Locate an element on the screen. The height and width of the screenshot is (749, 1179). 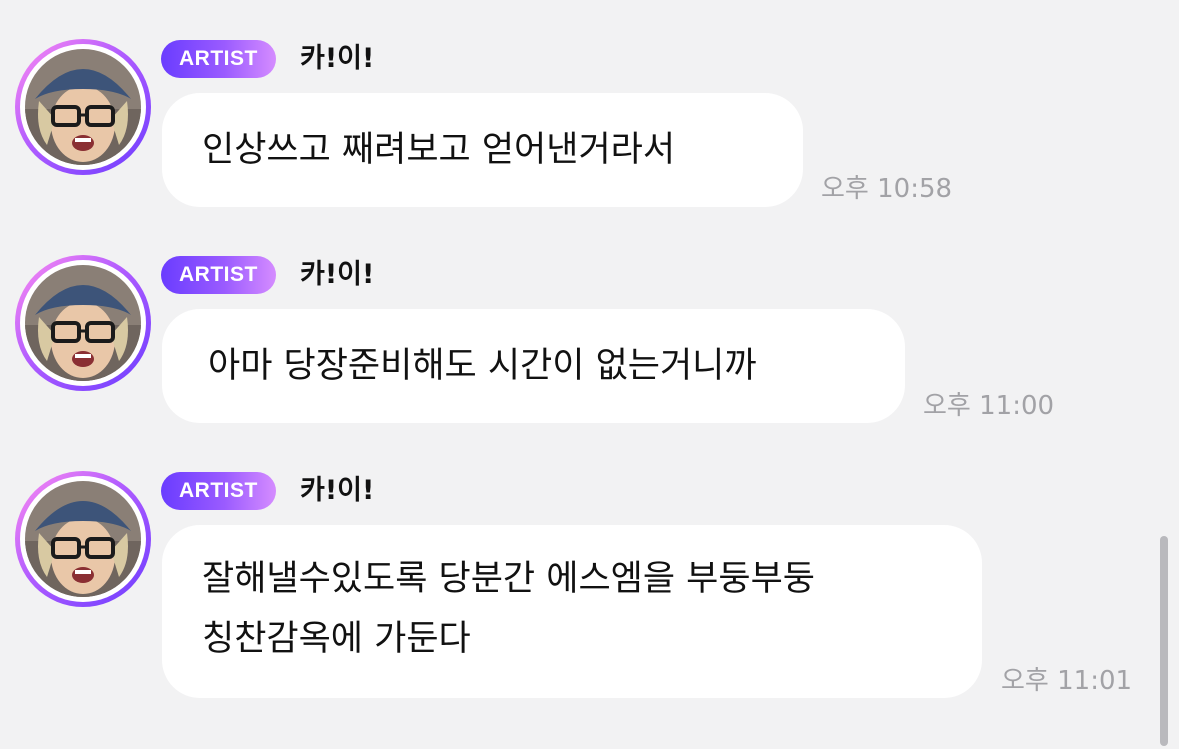
message-text: 인상쓰고 째려보고 얻어낸거라서 is located at coordinates (439, 150).